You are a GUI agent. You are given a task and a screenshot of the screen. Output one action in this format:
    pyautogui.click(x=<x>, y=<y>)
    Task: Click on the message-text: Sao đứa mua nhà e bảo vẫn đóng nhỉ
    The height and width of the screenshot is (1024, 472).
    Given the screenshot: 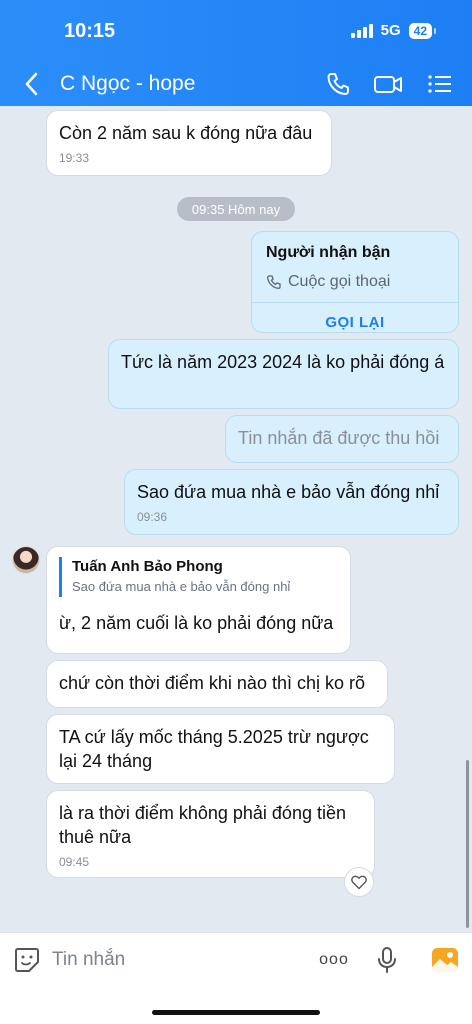 What is the action you would take?
    pyautogui.click(x=288, y=492)
    